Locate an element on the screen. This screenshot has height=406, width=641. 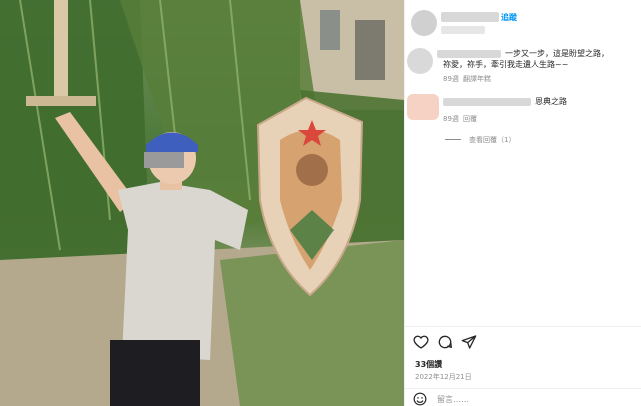
author-name-redacted is located at coordinates (470, 17).